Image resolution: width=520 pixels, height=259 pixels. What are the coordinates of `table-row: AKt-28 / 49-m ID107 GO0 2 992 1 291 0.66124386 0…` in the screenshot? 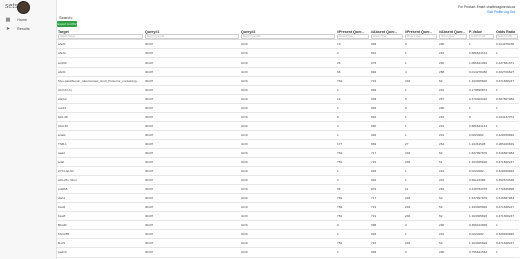 It's located at (288, 180).